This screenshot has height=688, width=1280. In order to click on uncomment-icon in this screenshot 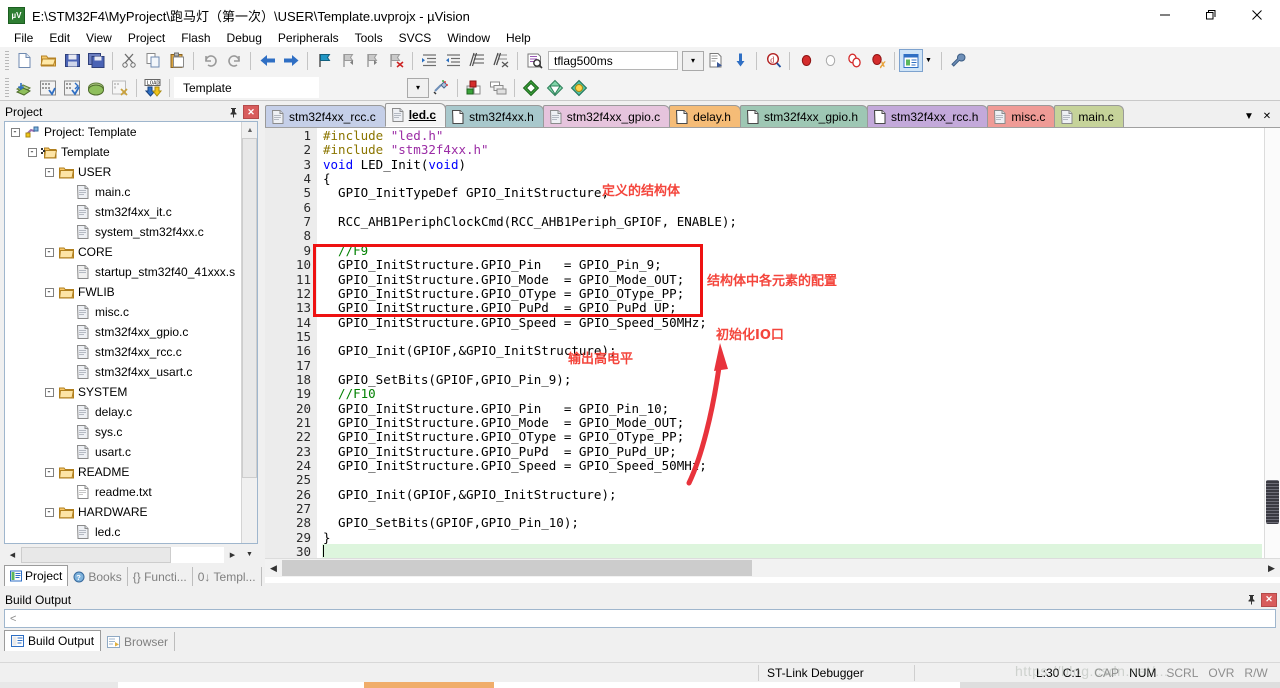, I will do `click(501, 60)`.